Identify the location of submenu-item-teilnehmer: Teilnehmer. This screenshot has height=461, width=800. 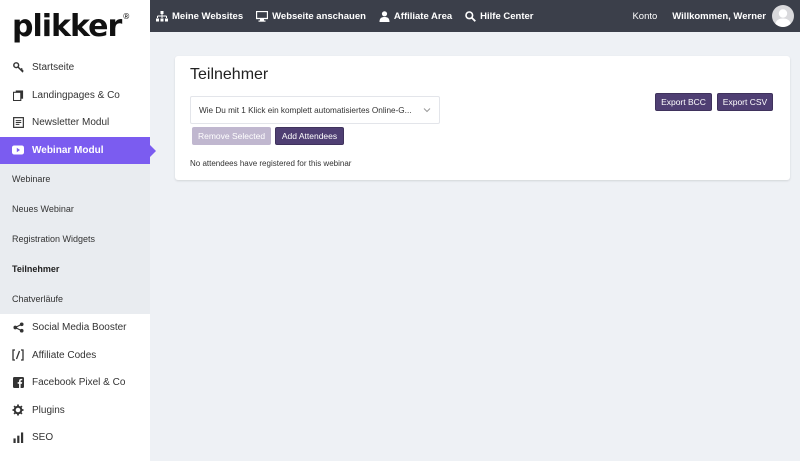
(75, 269).